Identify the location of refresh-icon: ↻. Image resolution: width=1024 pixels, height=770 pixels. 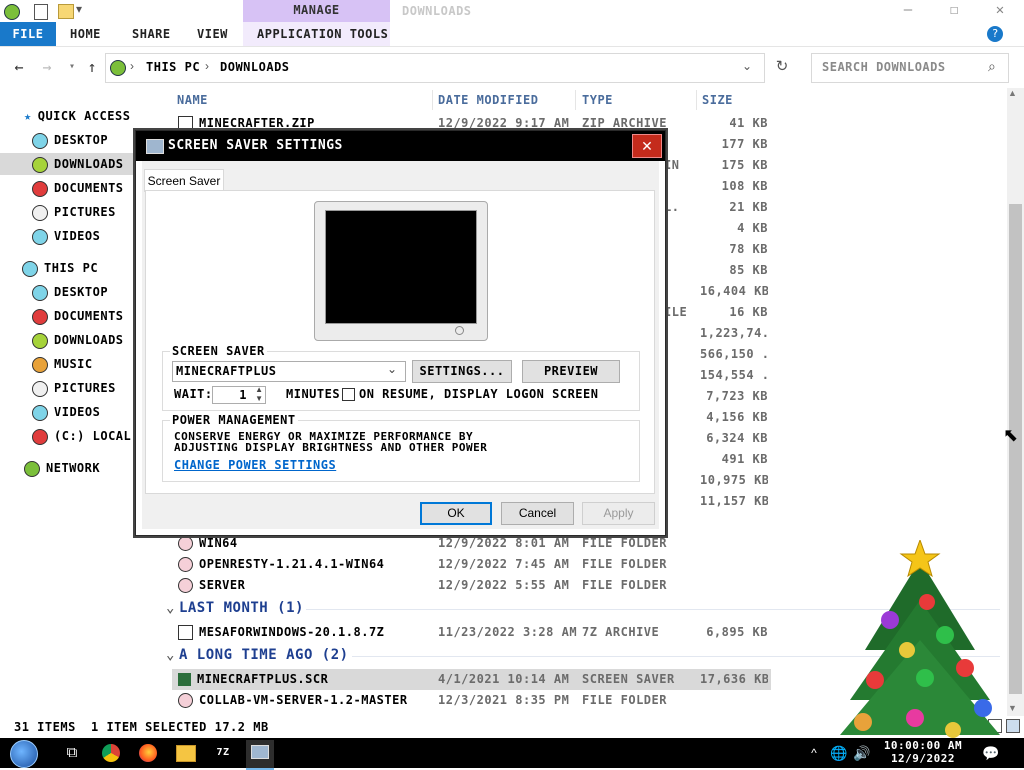
(782, 67).